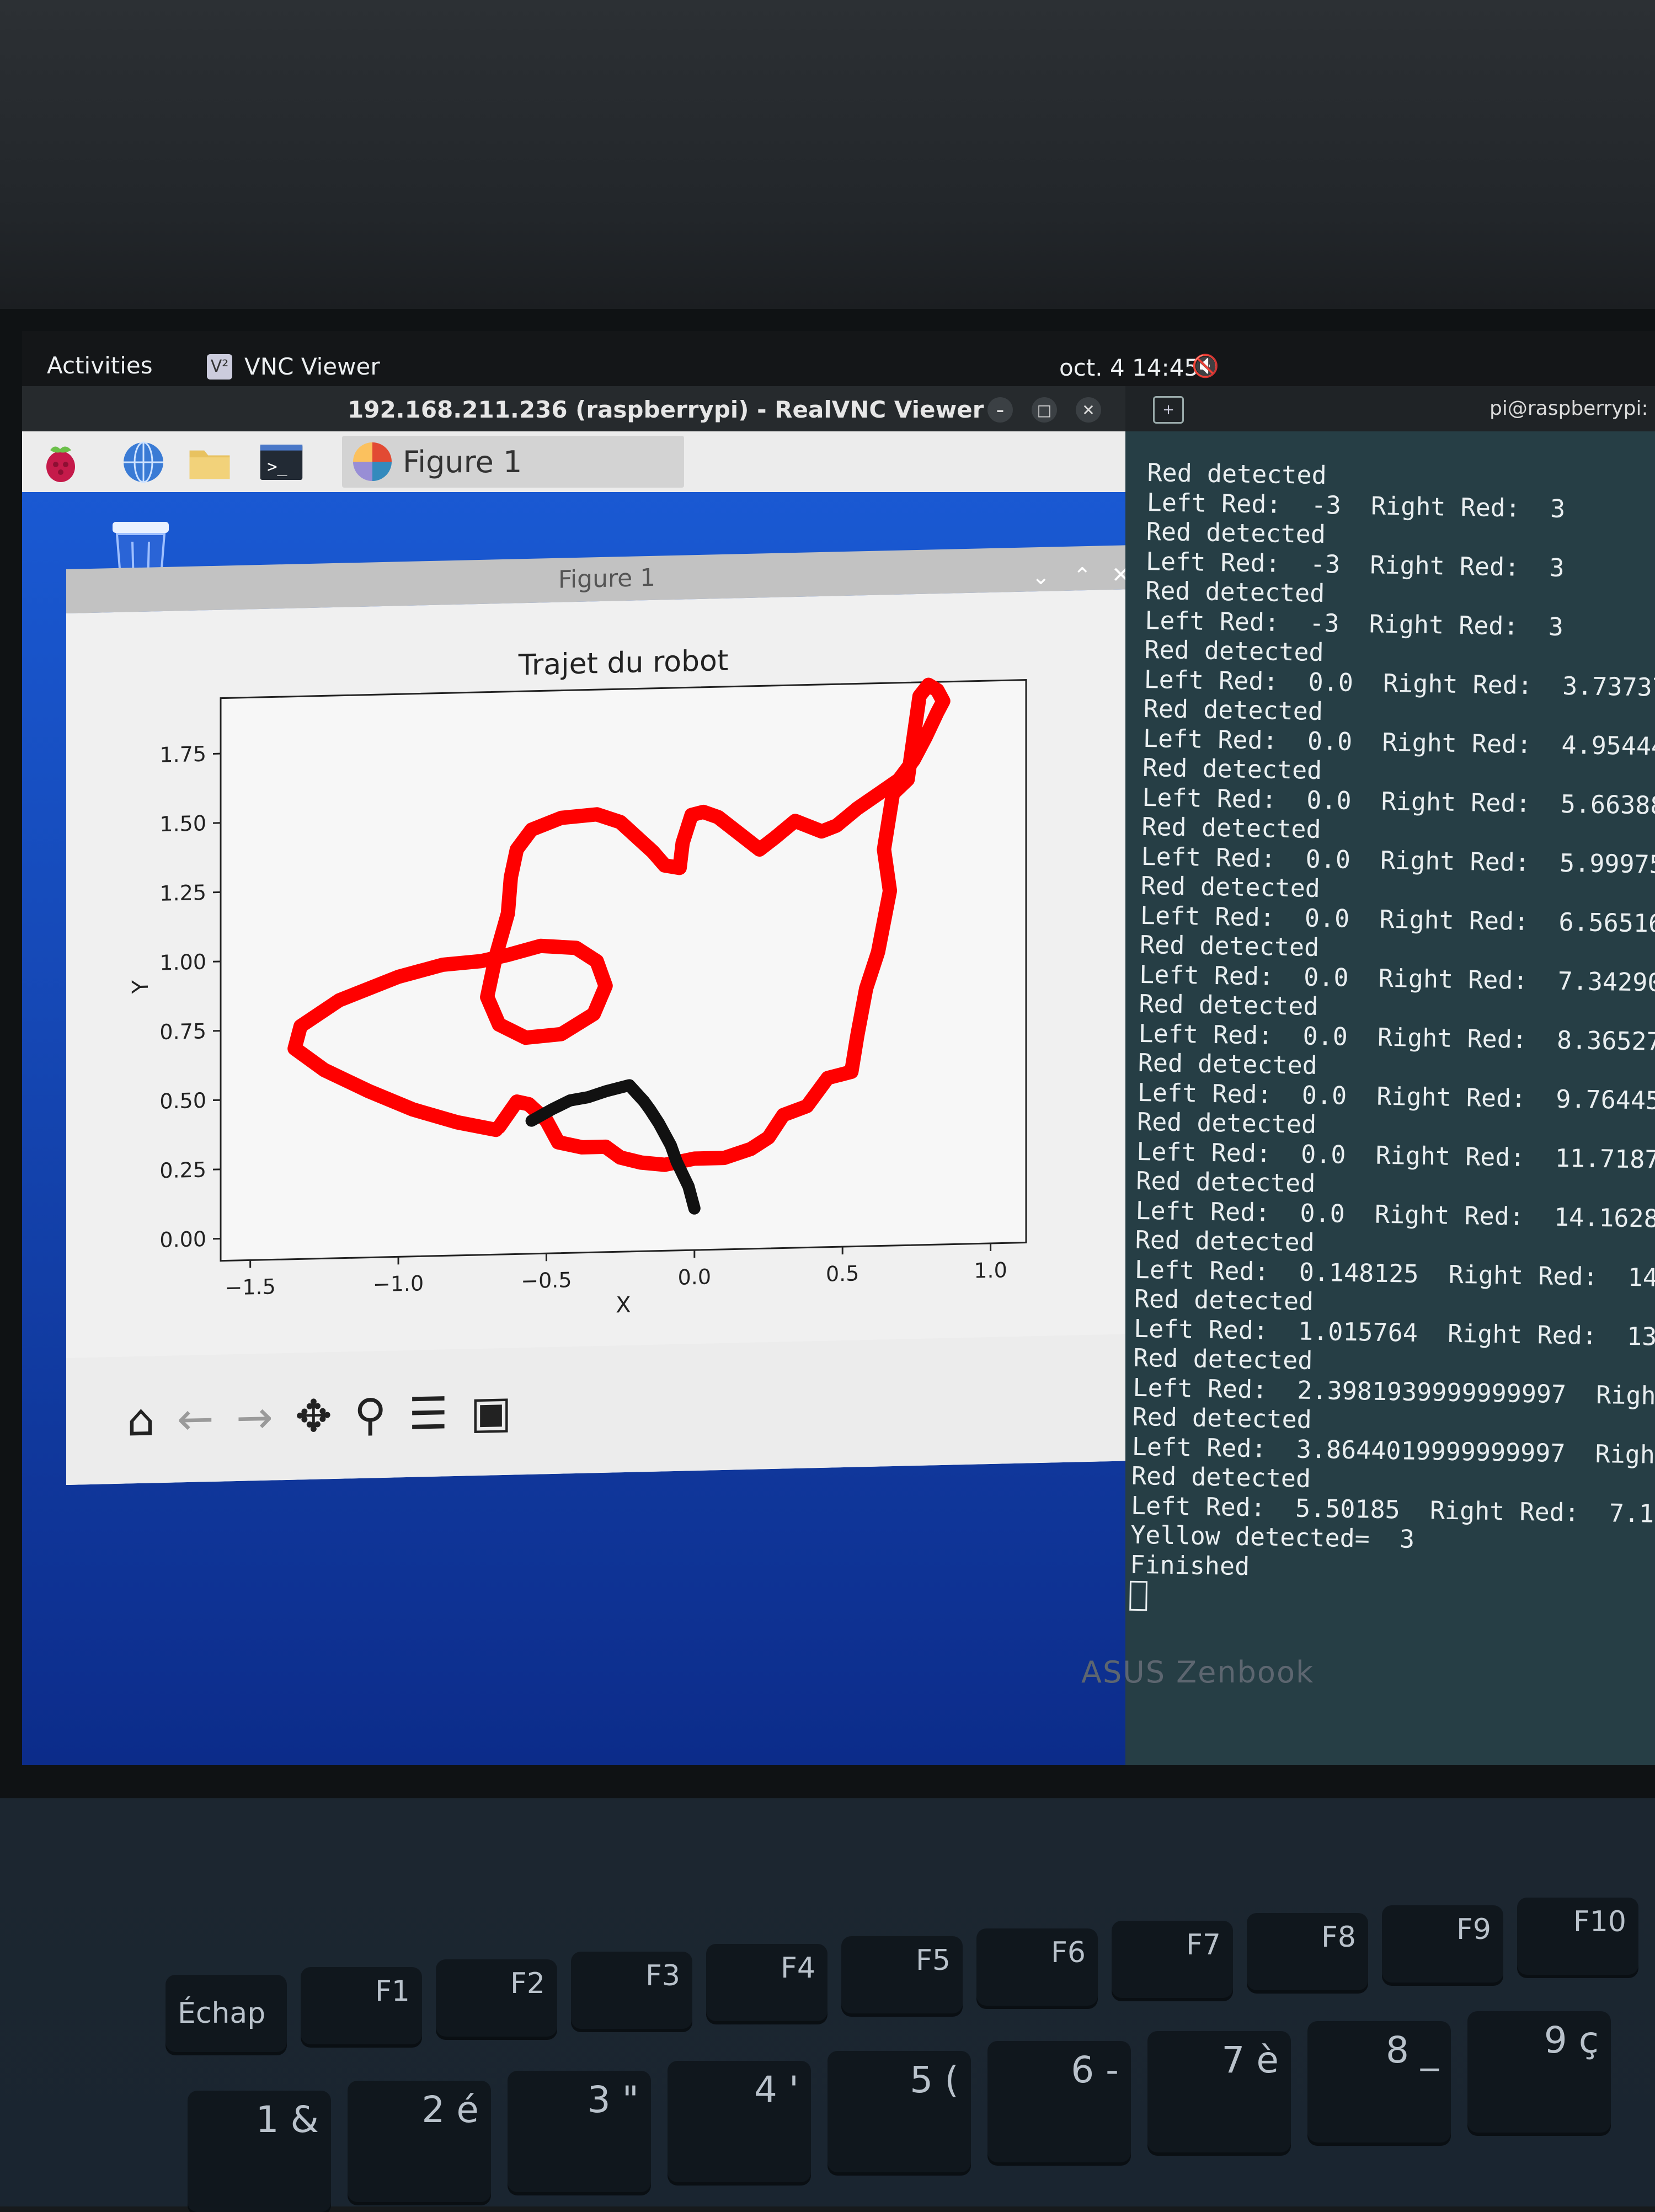 Image resolution: width=1655 pixels, height=2212 pixels. Describe the element at coordinates (546, 1281) in the screenshot. I see `x-tick-label: −0.5` at that location.